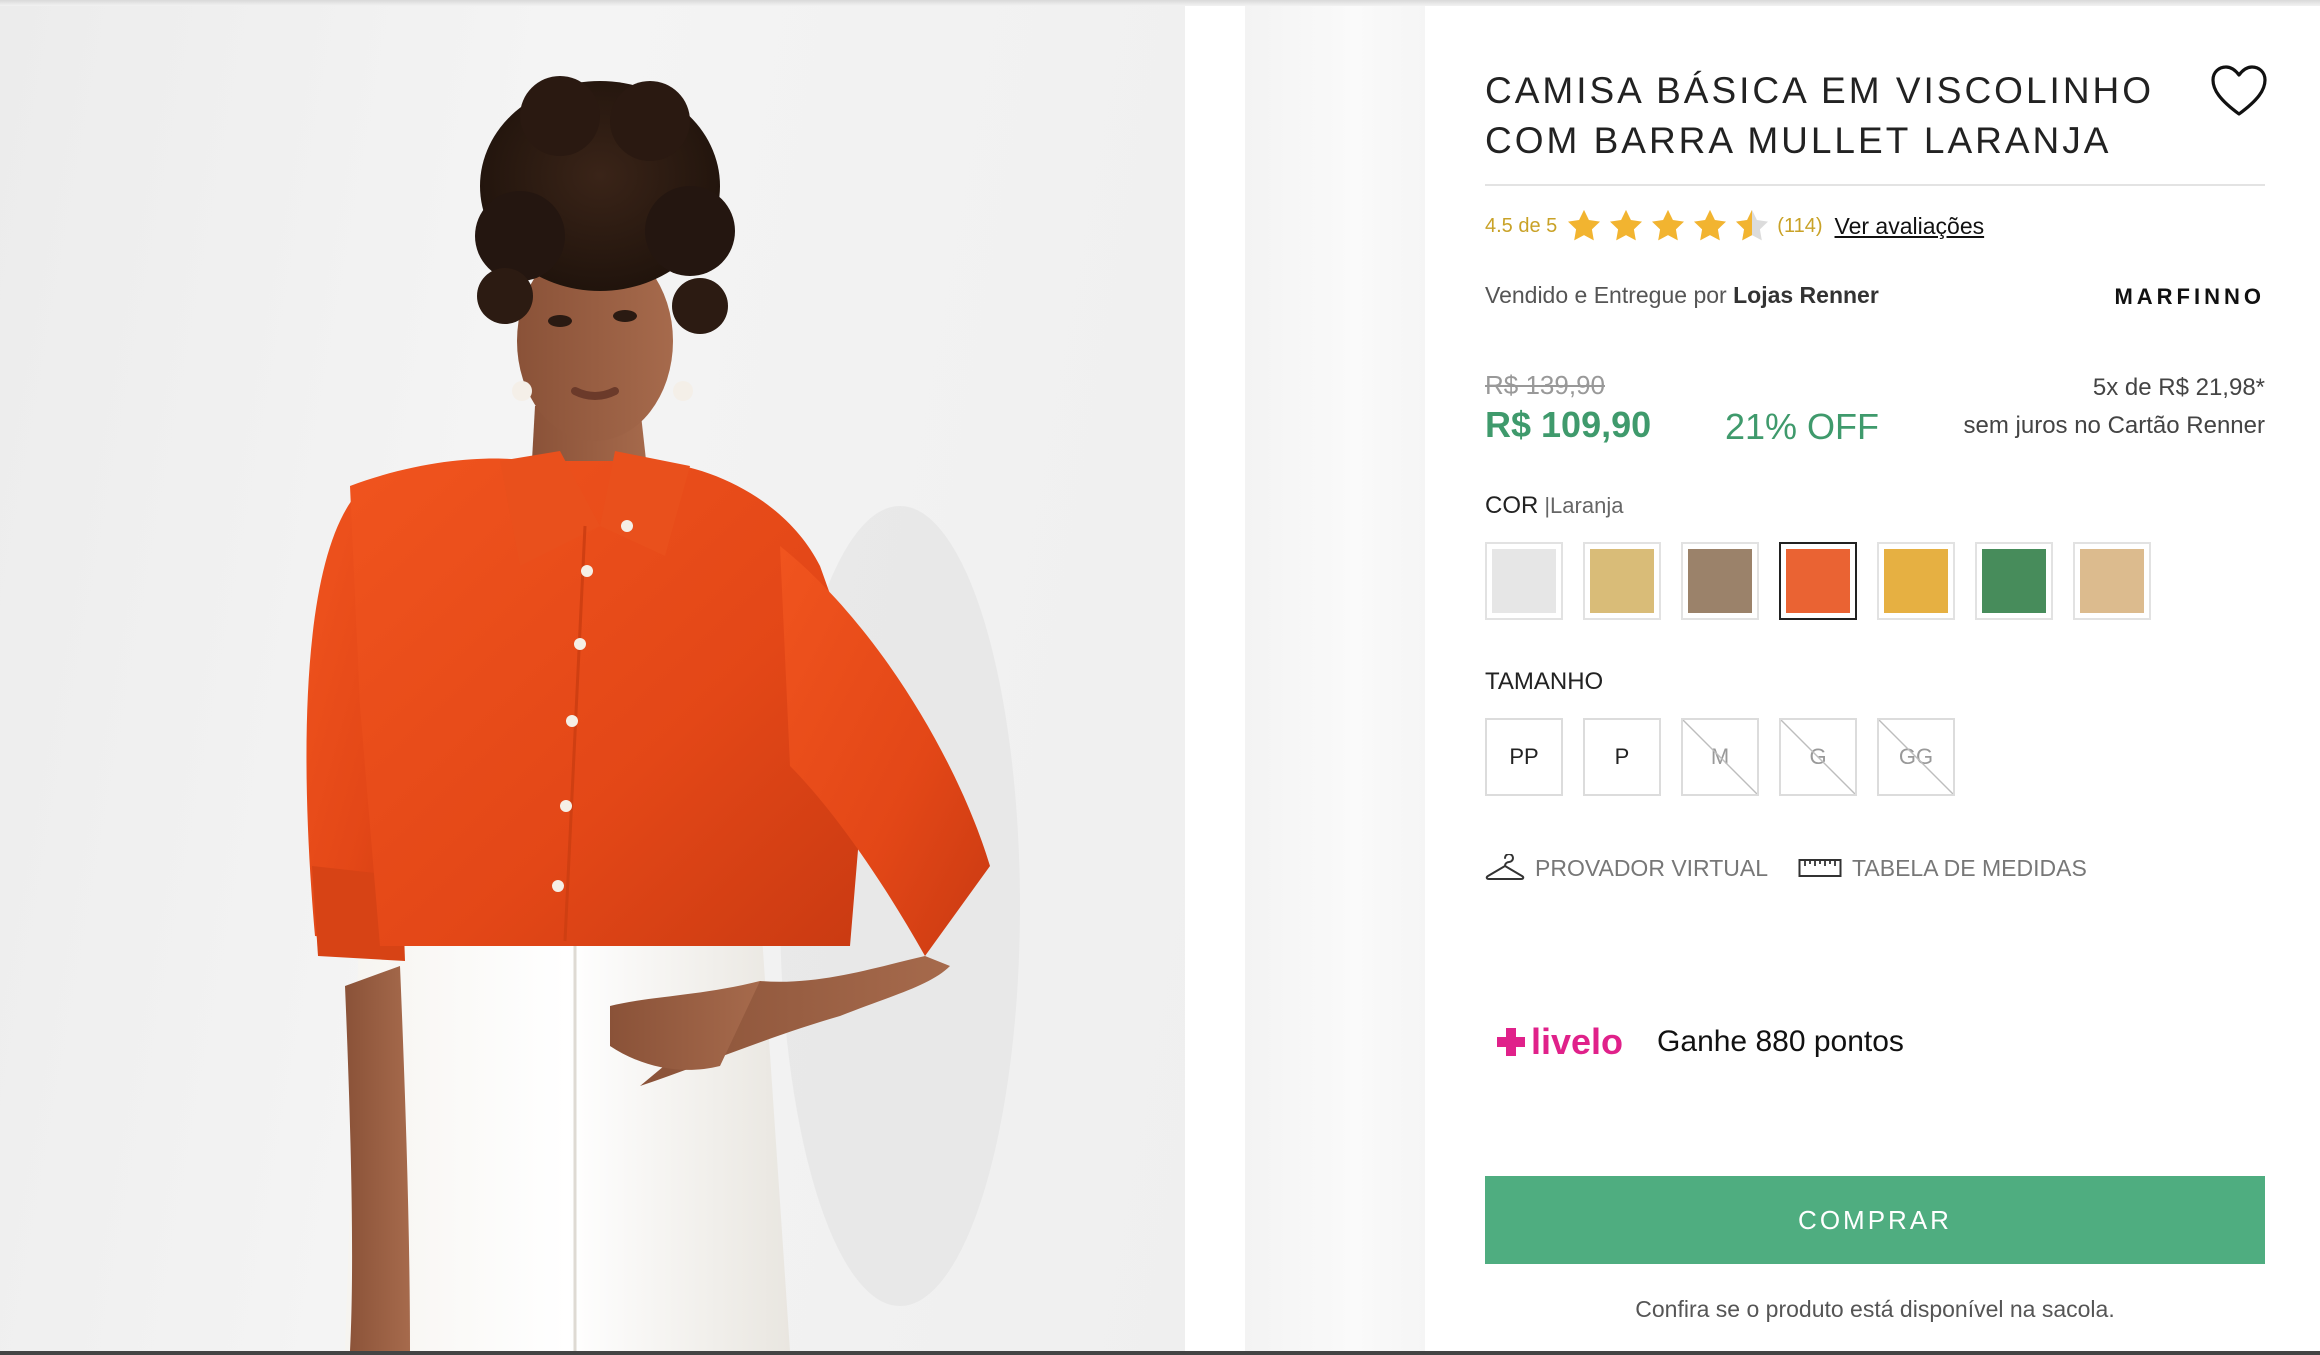 This screenshot has width=2320, height=1355. I want to click on size-option: M, so click(1720, 757).